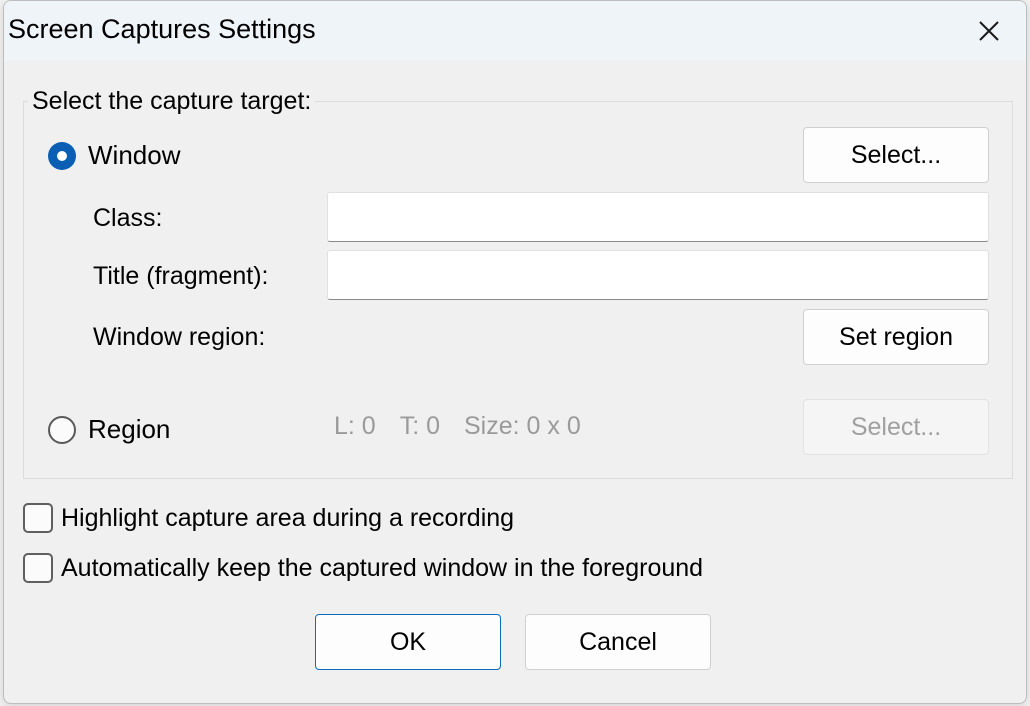 Image resolution: width=1030 pixels, height=706 pixels. I want to click on dialog-title: Screen Captures Settings, so click(162, 29).